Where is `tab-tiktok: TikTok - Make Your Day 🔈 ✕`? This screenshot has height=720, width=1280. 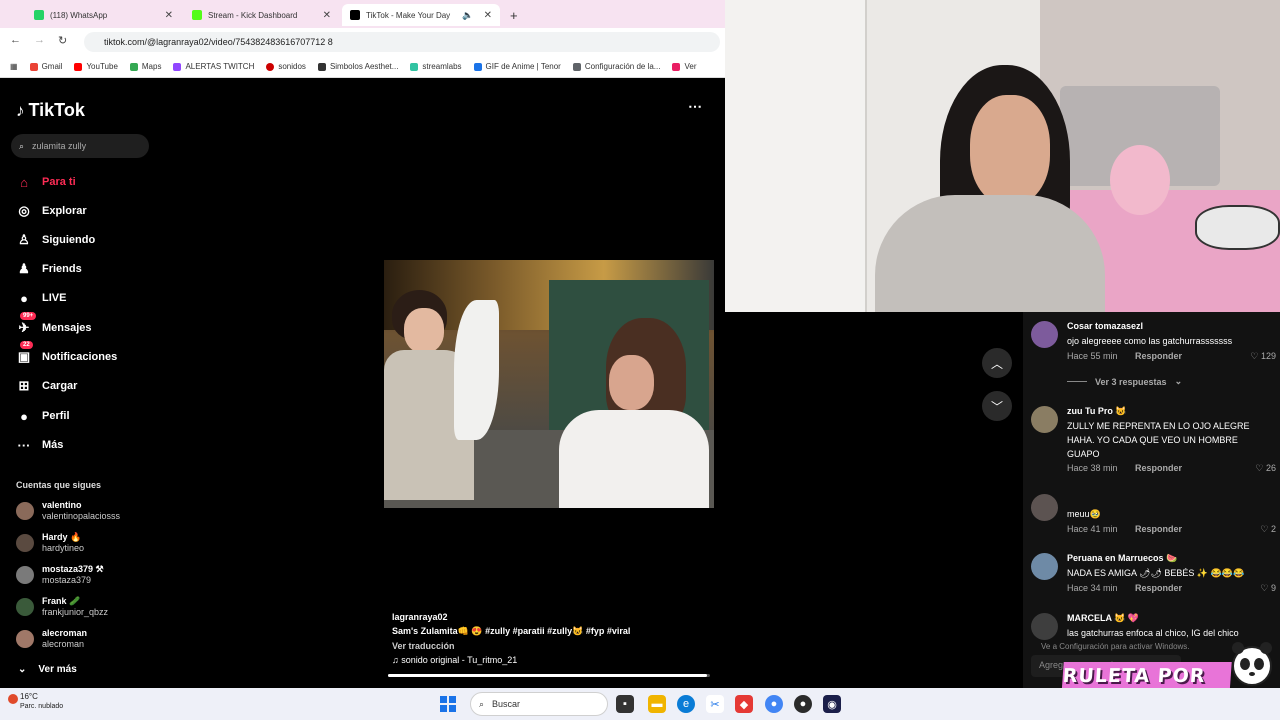
tab-tiktok: TikTok - Make Your Day 🔈 ✕ is located at coordinates (421, 15).